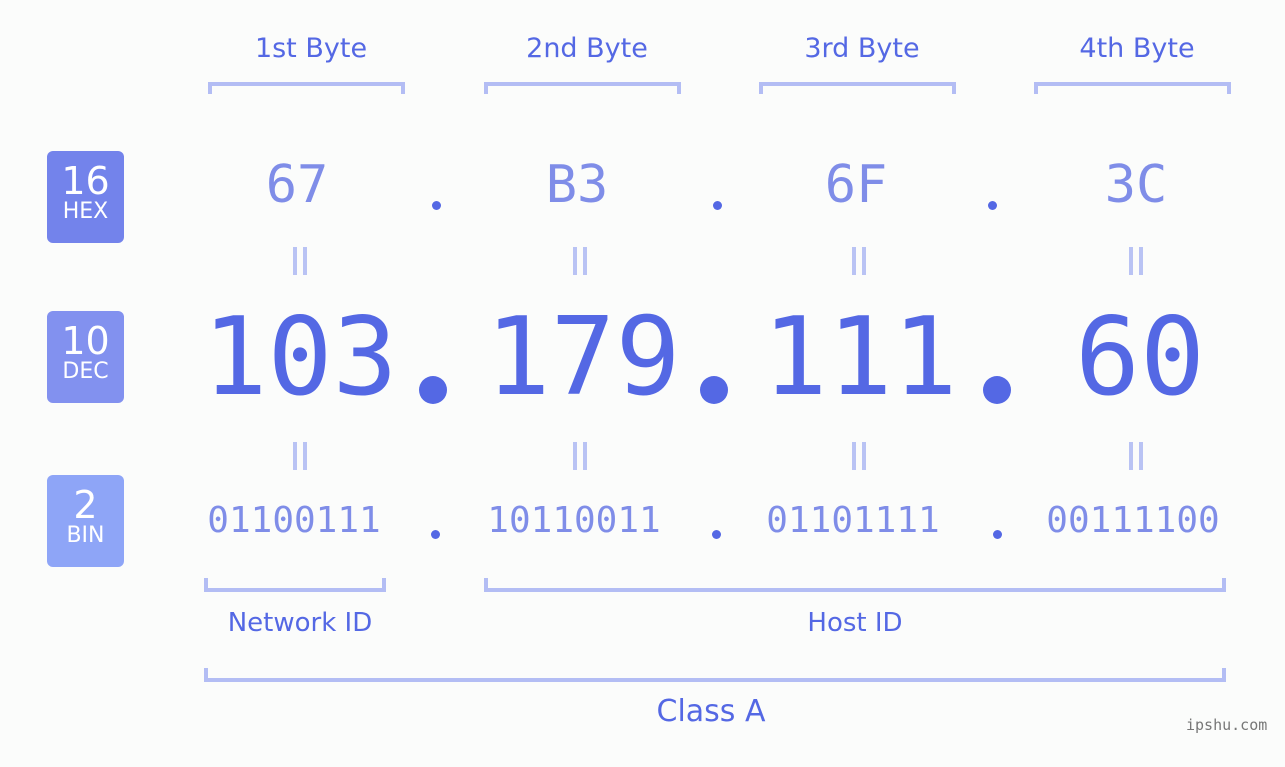 This screenshot has width=1285, height=767. I want to click on host-id-bracket, so click(855, 585).